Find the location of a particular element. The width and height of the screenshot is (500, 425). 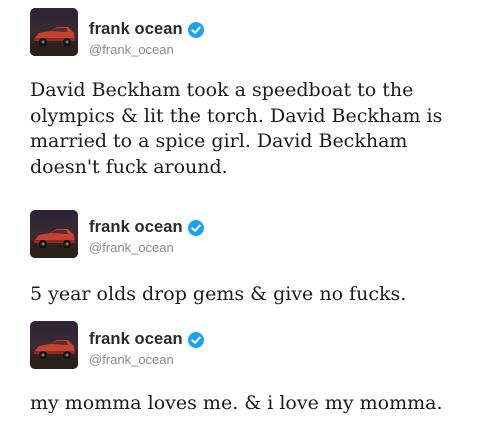

tweet-text: 5 year olds drop gems & give no fucks. is located at coordinates (218, 294).